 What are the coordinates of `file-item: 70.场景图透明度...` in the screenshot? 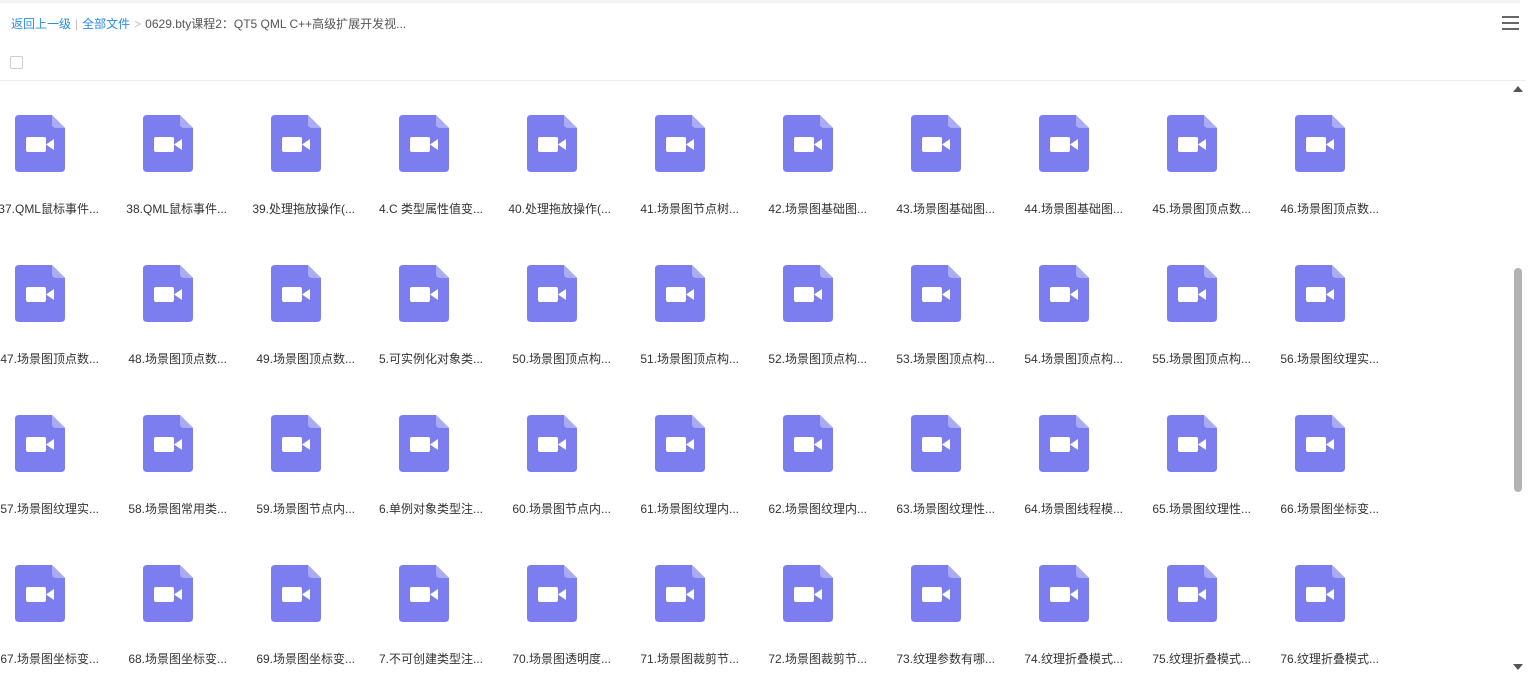 It's located at (563, 600).